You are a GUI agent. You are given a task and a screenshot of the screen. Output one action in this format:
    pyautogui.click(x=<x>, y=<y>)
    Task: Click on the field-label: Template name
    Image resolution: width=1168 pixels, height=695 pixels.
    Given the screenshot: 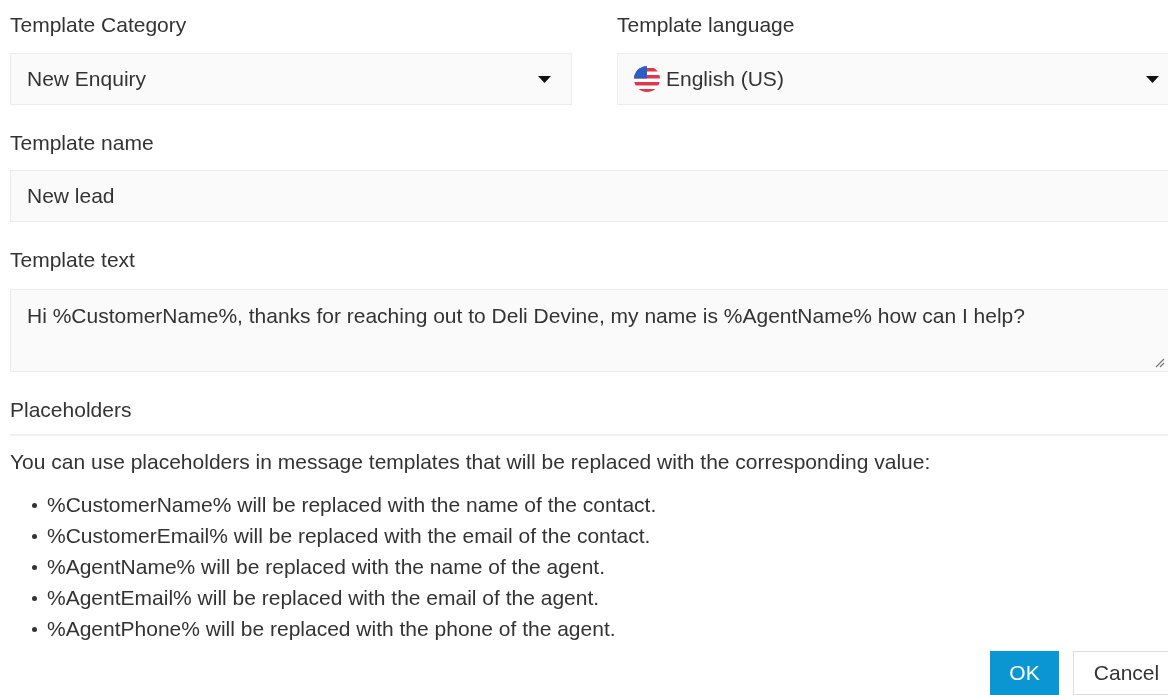 What is the action you would take?
    pyautogui.click(x=82, y=143)
    